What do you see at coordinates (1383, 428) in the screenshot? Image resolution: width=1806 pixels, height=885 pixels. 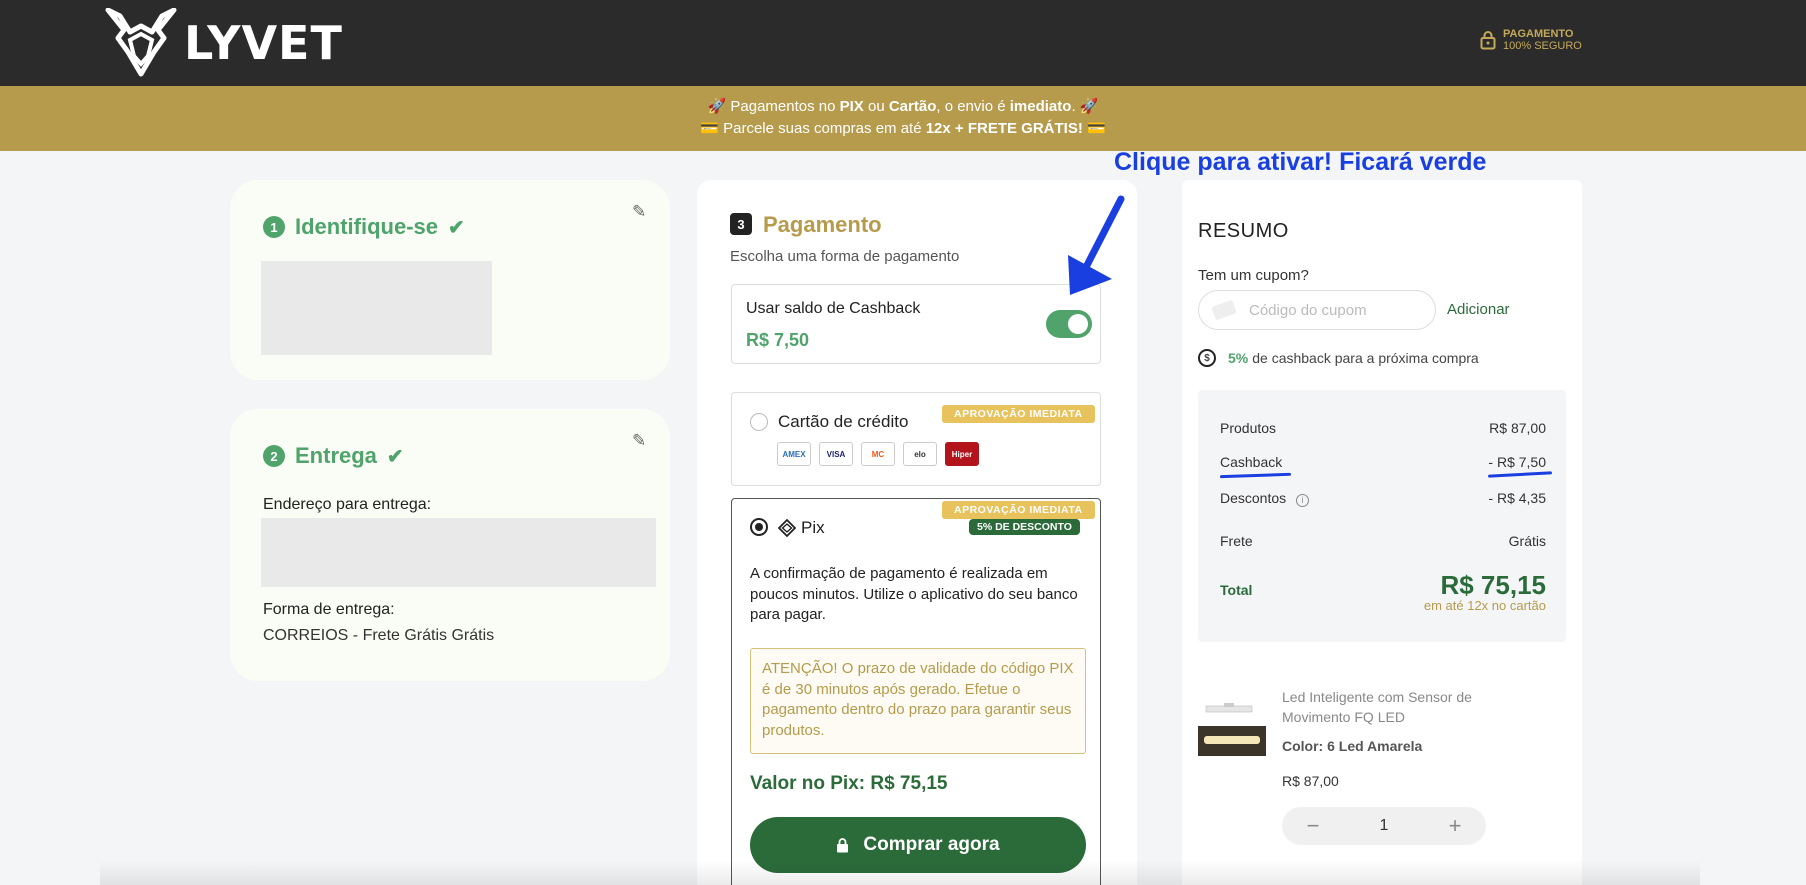 I see `total-row-products: Produtos R$ 87,00` at bounding box center [1383, 428].